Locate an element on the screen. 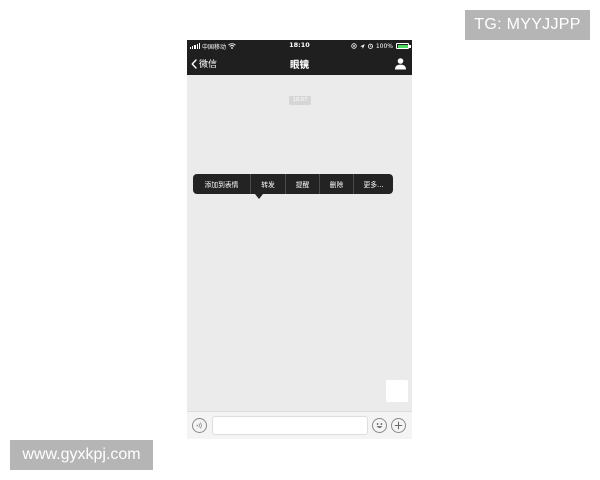 Image resolution: width=600 pixels, height=480 pixels. menu-pointer is located at coordinates (259, 196).